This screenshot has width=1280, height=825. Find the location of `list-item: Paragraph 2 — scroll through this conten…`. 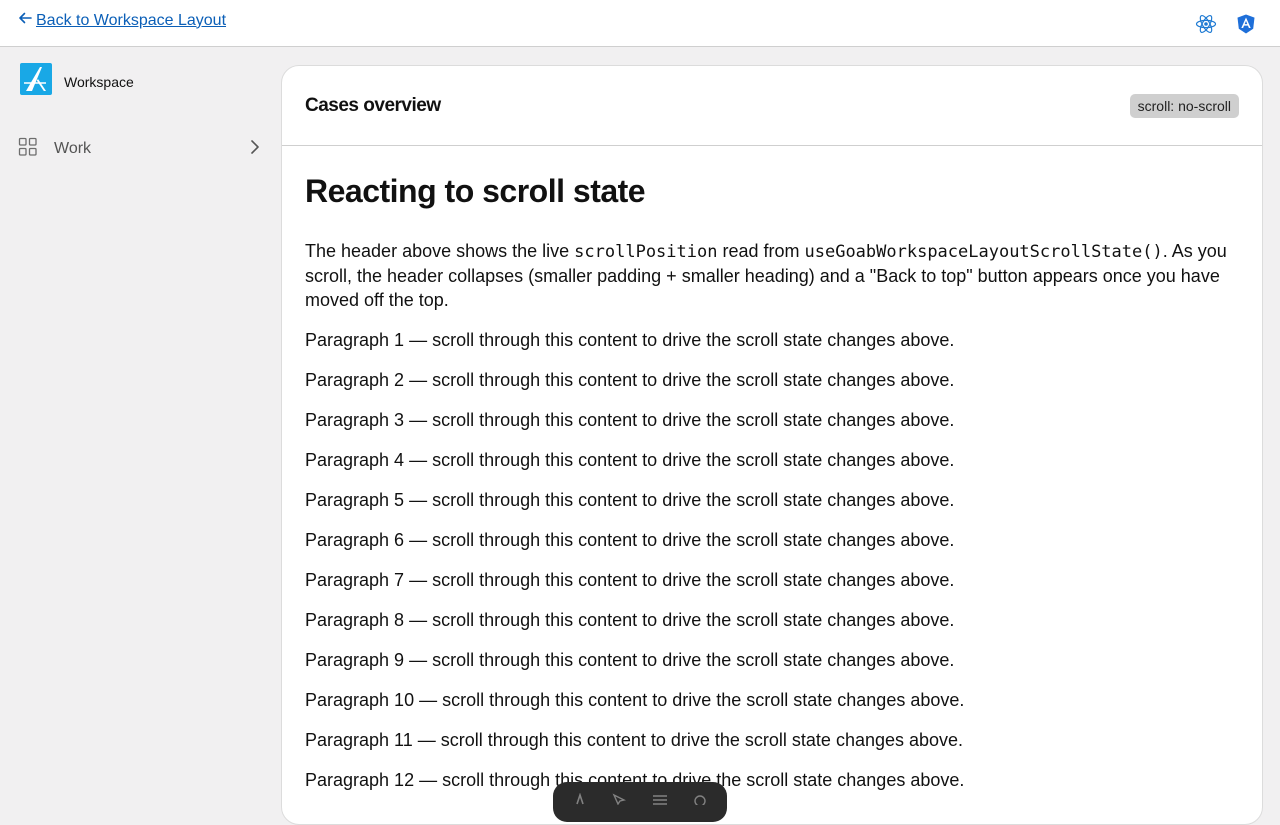

list-item: Paragraph 2 — scroll through this conten… is located at coordinates (630, 380).